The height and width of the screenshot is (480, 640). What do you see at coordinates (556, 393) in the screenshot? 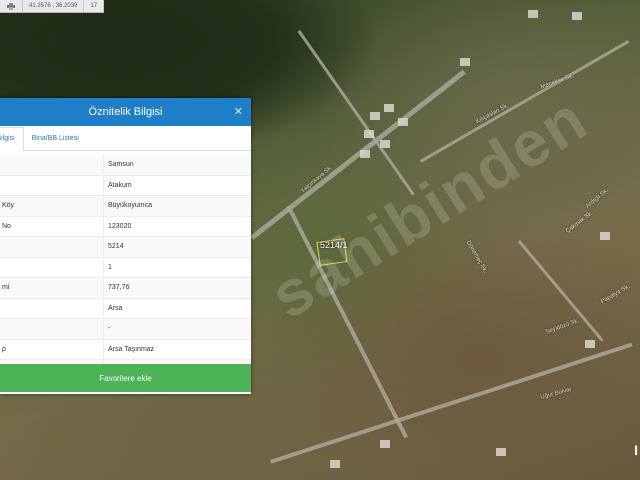
I see `street-label: Uğur Bulvar` at bounding box center [556, 393].